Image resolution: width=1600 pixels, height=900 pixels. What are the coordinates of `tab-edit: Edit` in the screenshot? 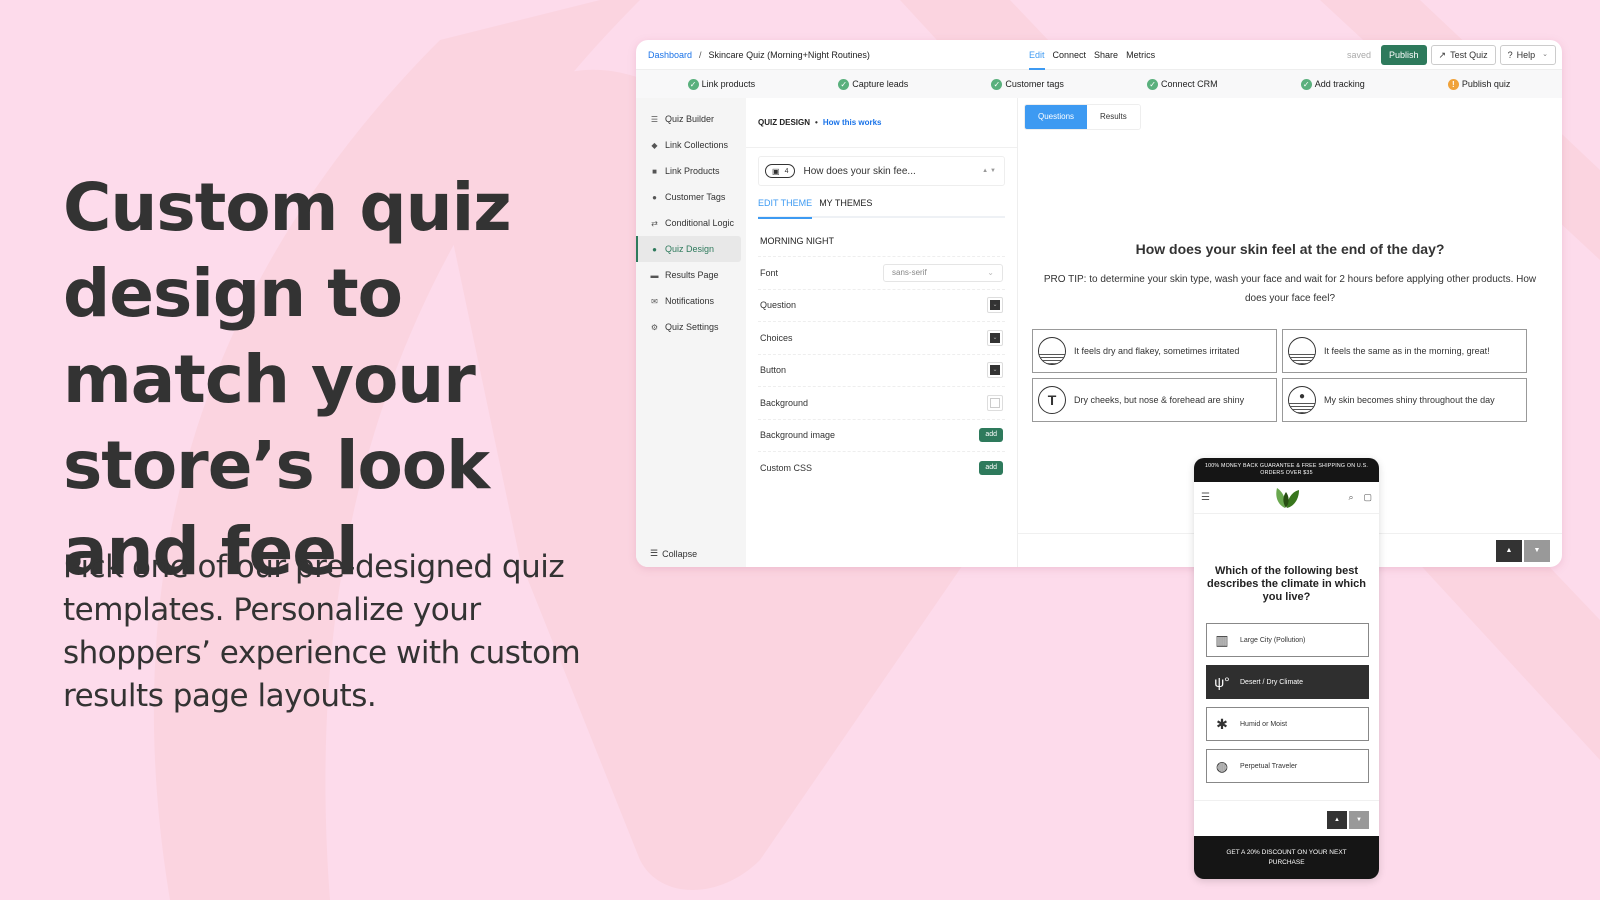 It's located at (1037, 55).